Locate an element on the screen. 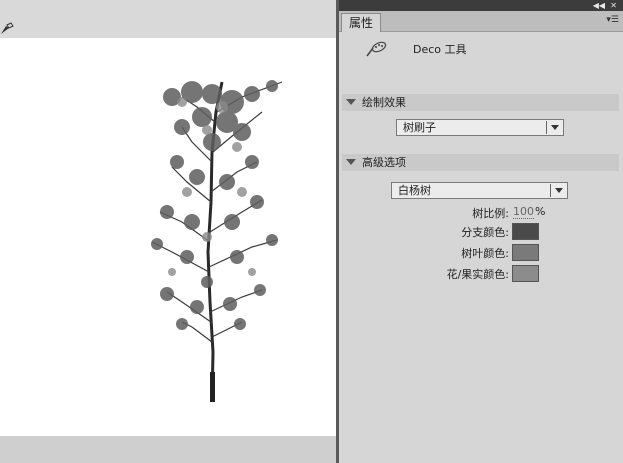  tab-properties: 属性 is located at coordinates (361, 22).